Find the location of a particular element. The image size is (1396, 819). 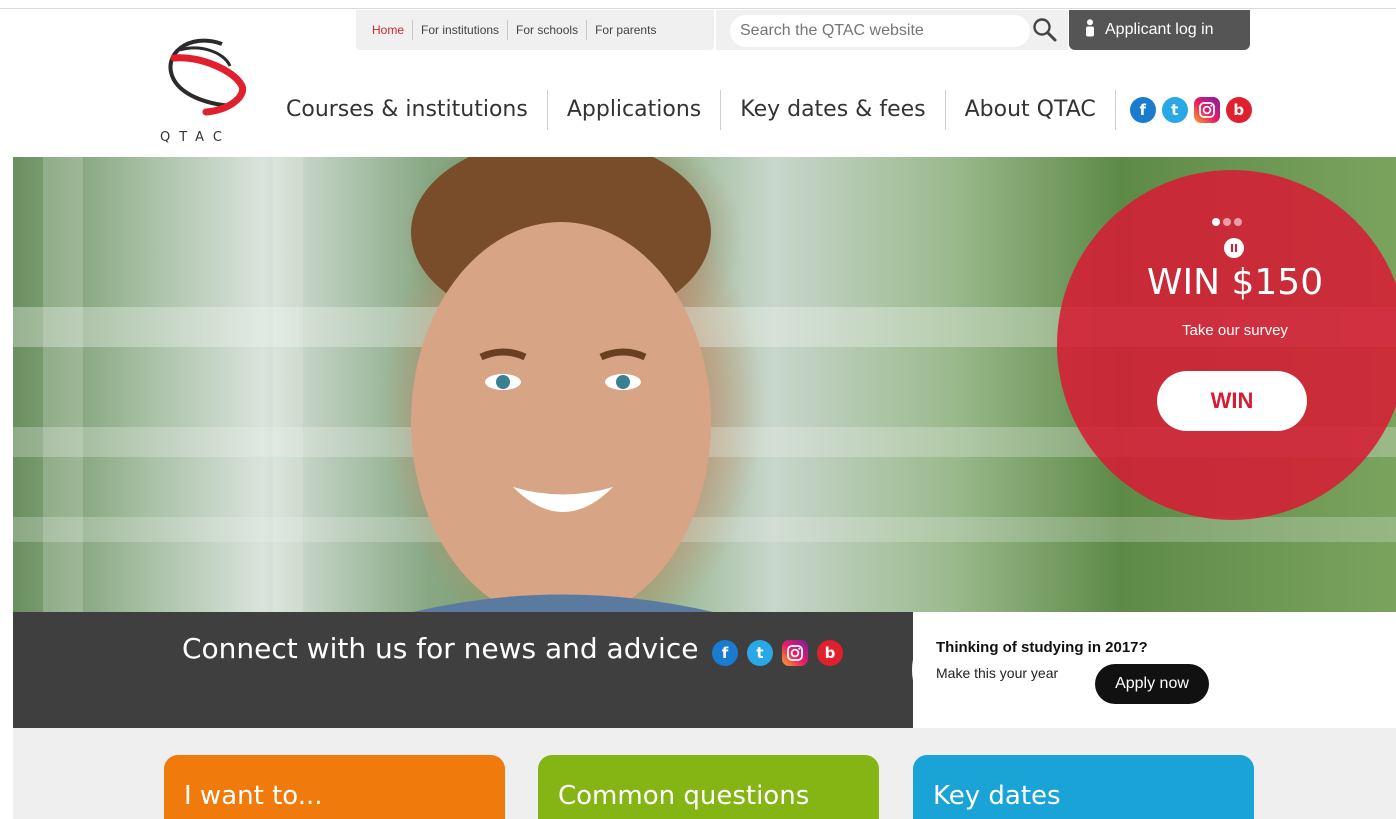

top-divider is located at coordinates (698, 8).